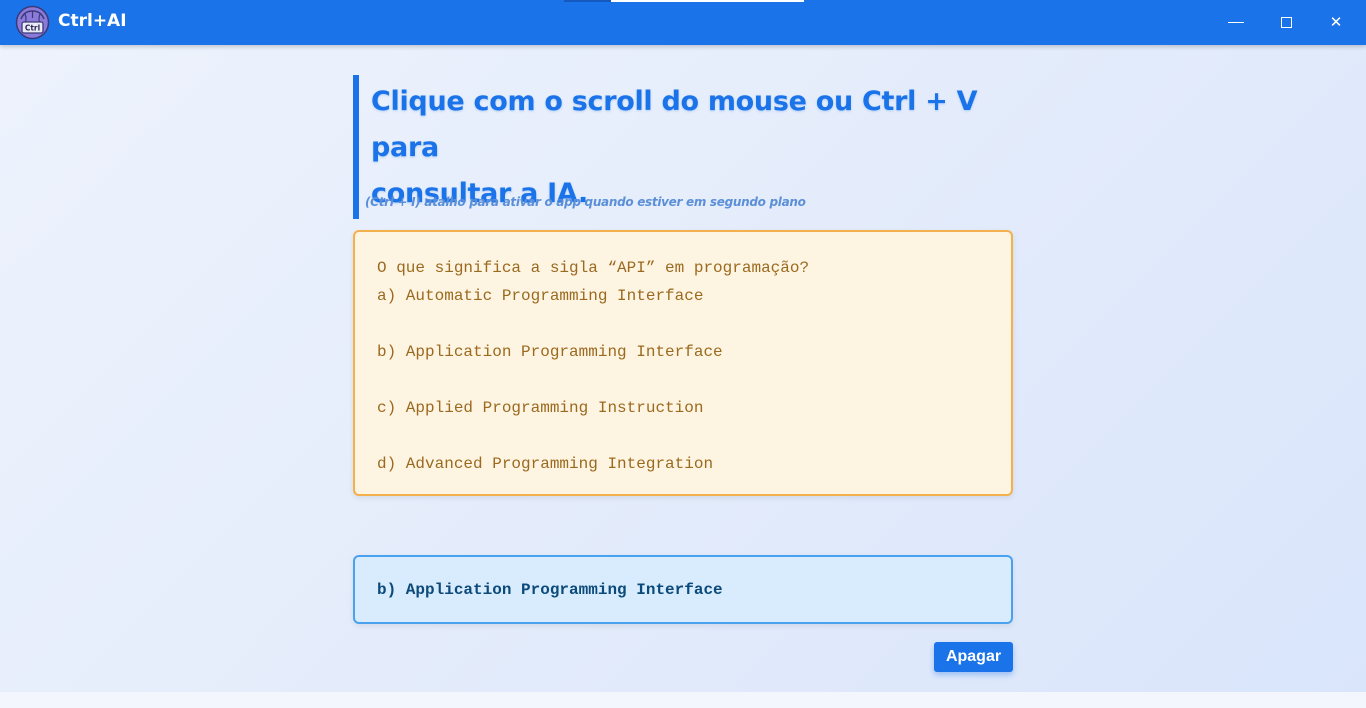 The height and width of the screenshot is (708, 1366). I want to click on maximize-icon, so click(1286, 22).